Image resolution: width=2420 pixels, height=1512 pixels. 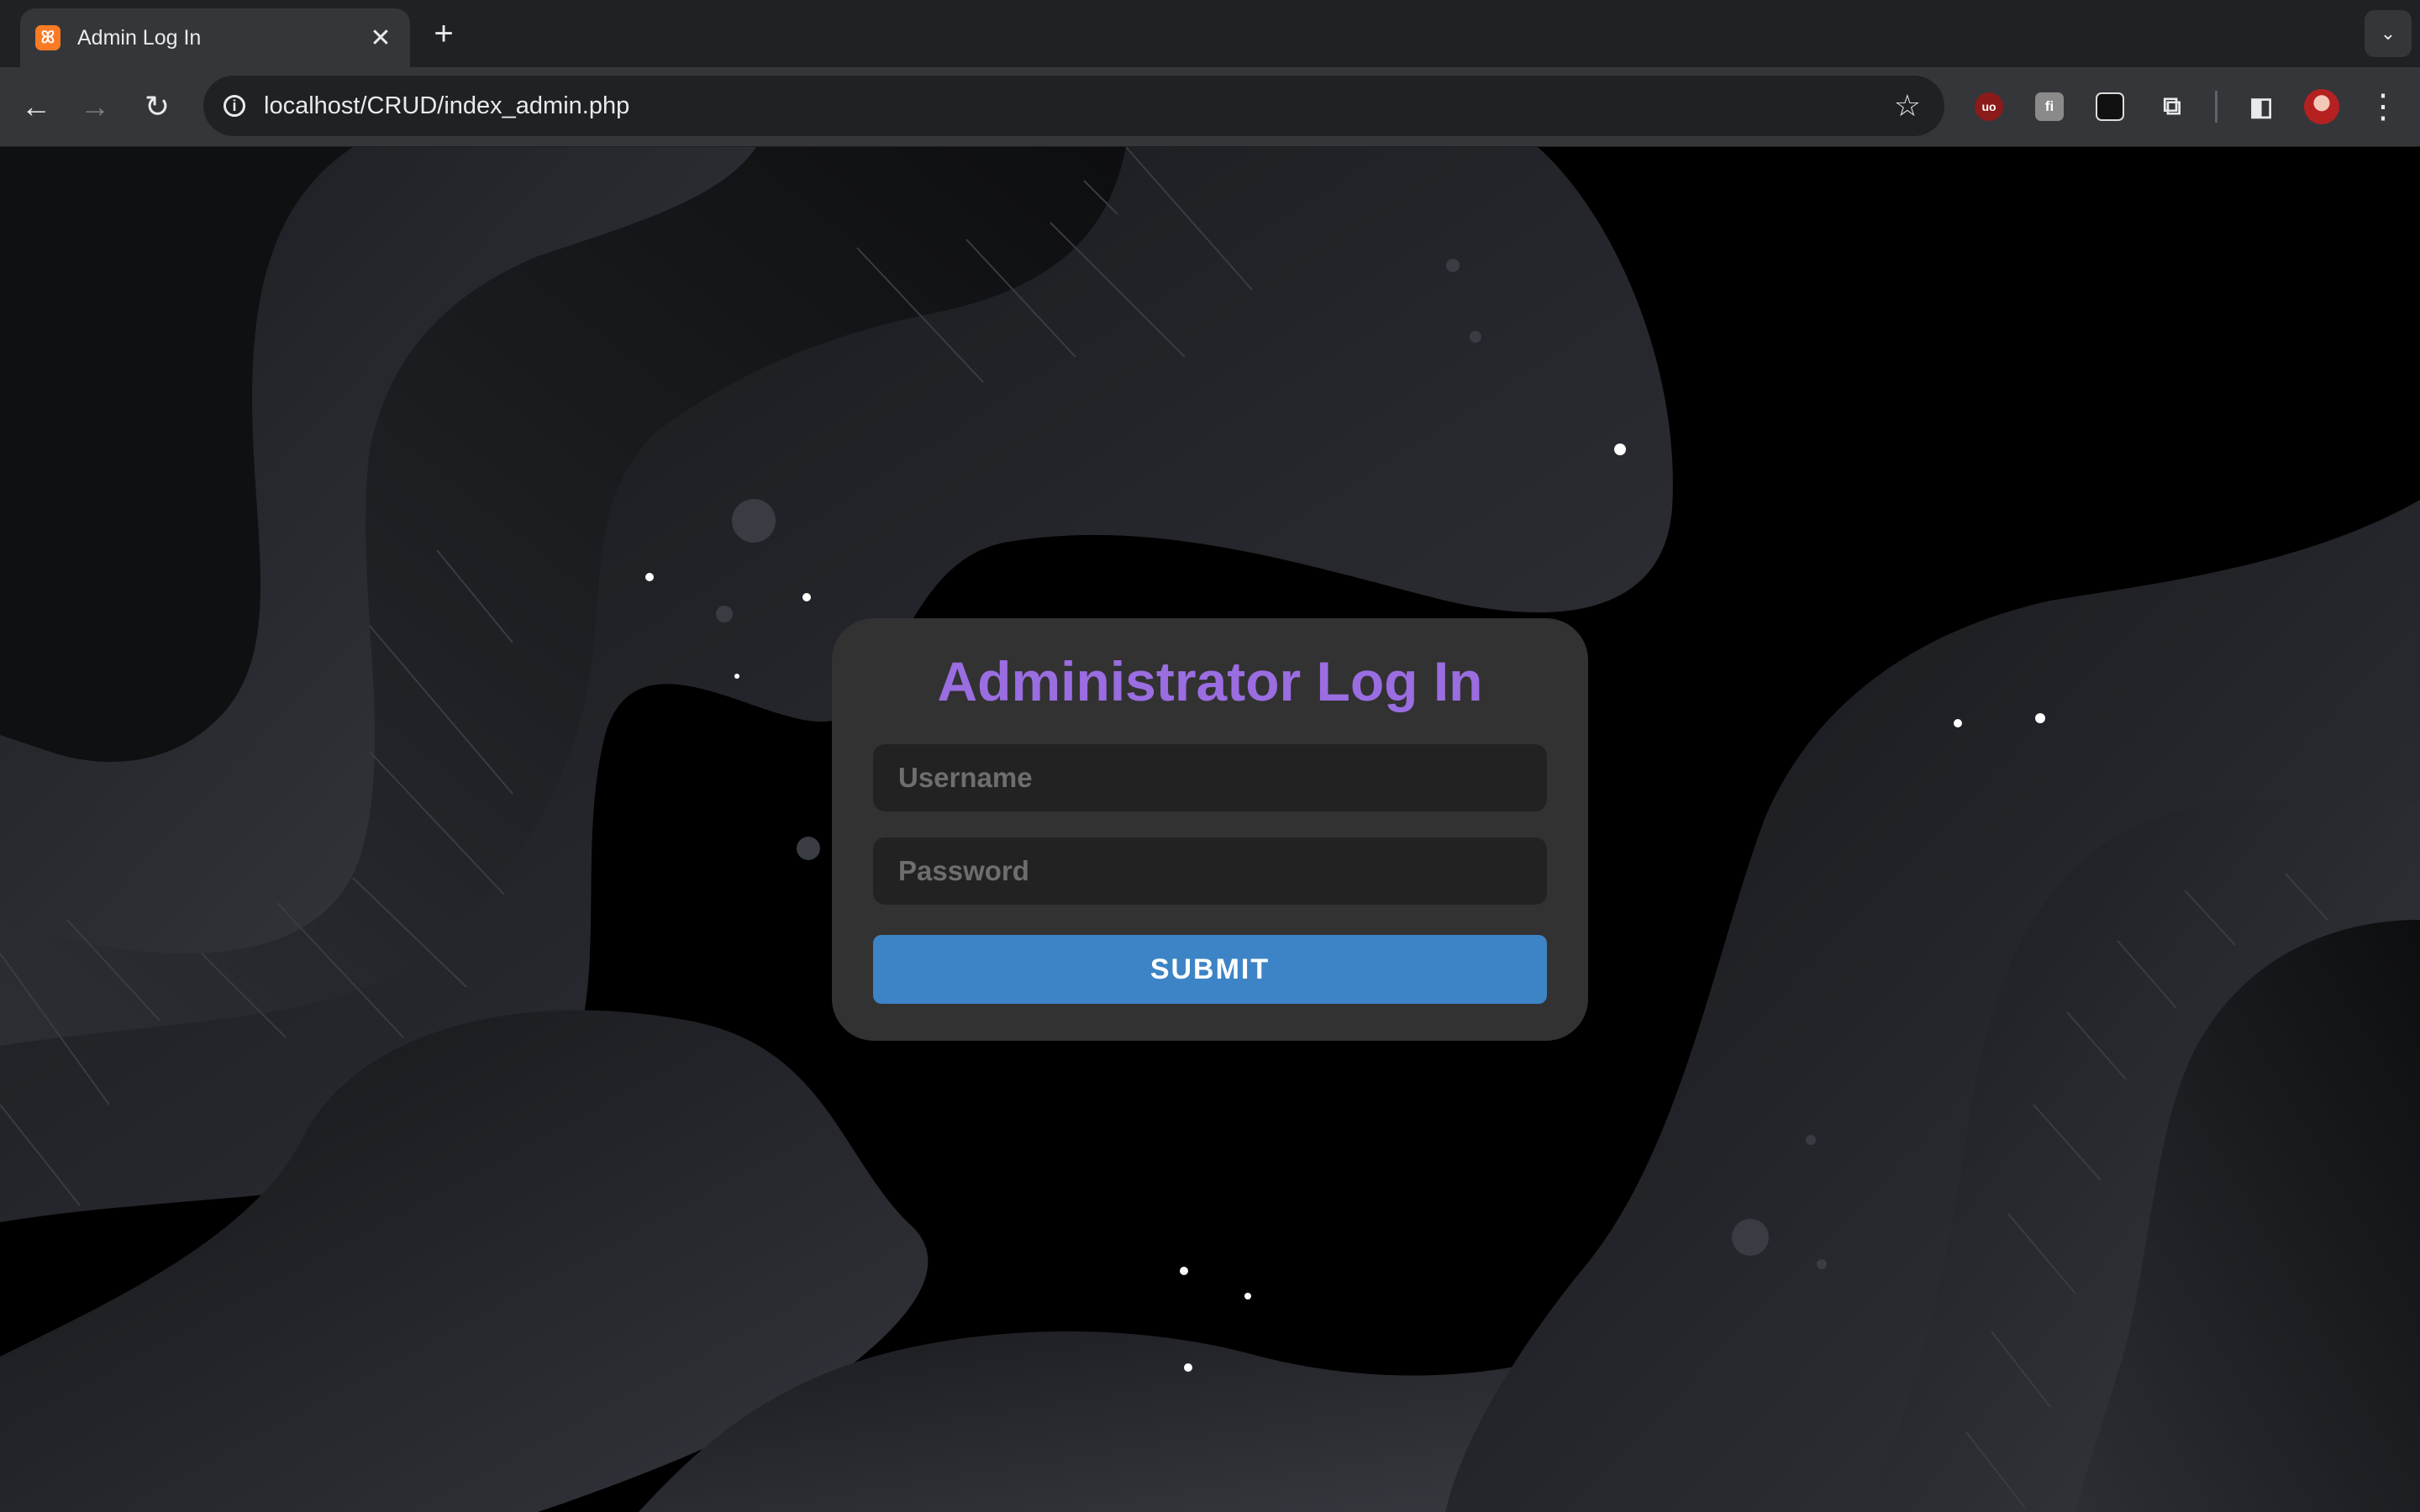 What do you see at coordinates (381, 38) in the screenshot?
I see `close-tab-button: ✕` at bounding box center [381, 38].